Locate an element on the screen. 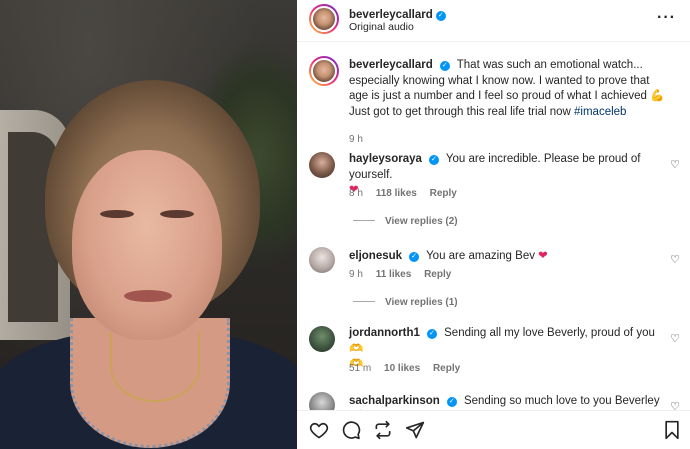 The width and height of the screenshot is (690, 449). heart-hands-emoji: 🫶 is located at coordinates (356, 348).